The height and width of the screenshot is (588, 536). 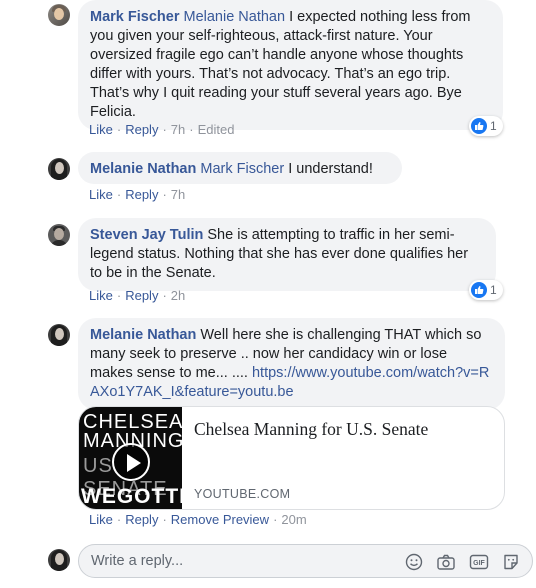 I want to click on comment-actions: Like · Reply · 7h · Edited, so click(x=162, y=129).